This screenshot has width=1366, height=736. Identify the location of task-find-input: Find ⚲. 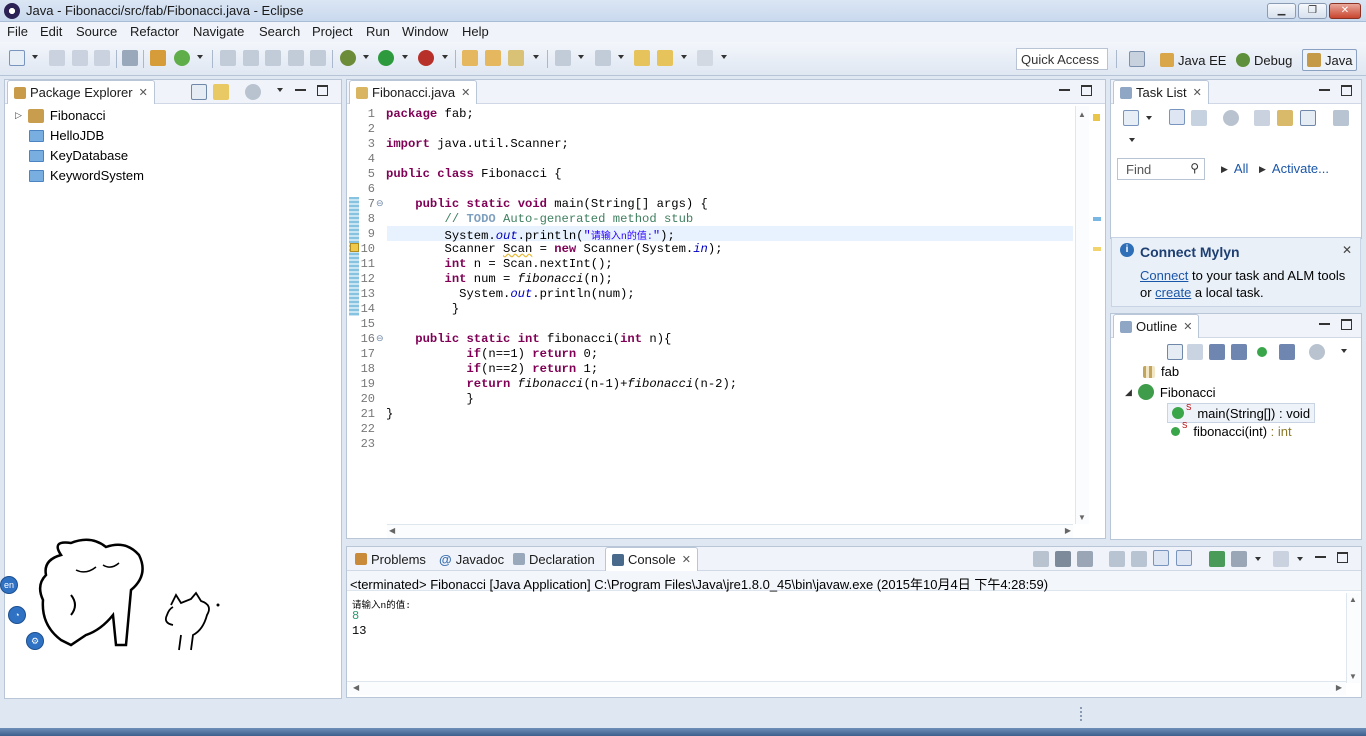
(1161, 169).